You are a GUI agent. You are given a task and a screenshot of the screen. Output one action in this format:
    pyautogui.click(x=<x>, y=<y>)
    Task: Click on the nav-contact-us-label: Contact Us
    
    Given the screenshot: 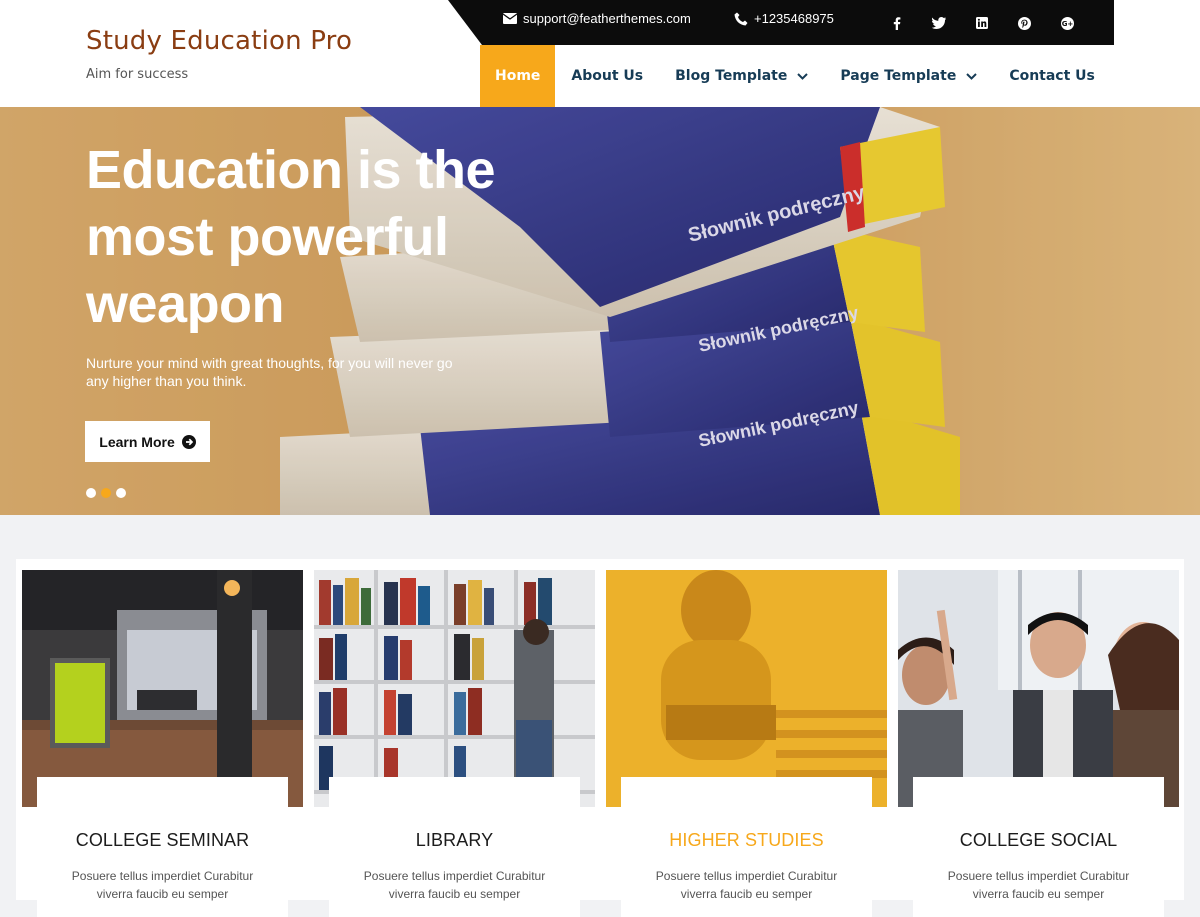 What is the action you would take?
    pyautogui.click(x=1052, y=76)
    